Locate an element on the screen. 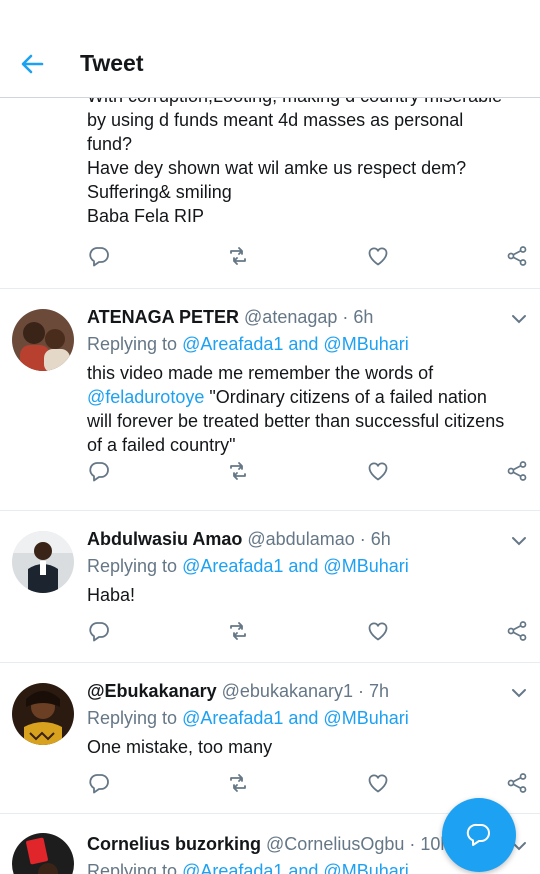 Image resolution: width=540 pixels, height=874 pixels. handle: @abdulamao is located at coordinates (300, 539).